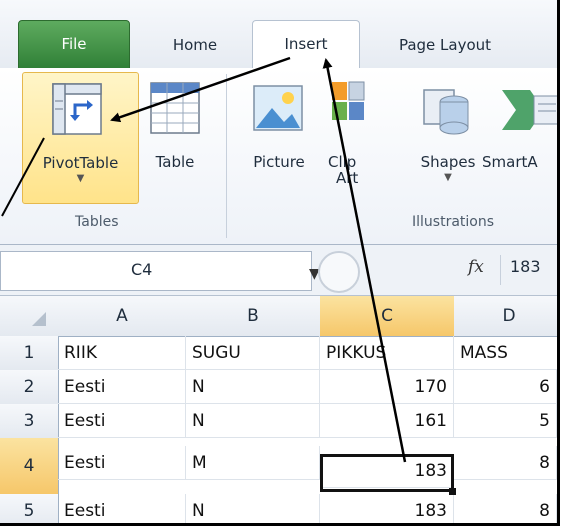 The width and height of the screenshot is (563, 526). I want to click on cell-d1: MASS, so click(505, 353).